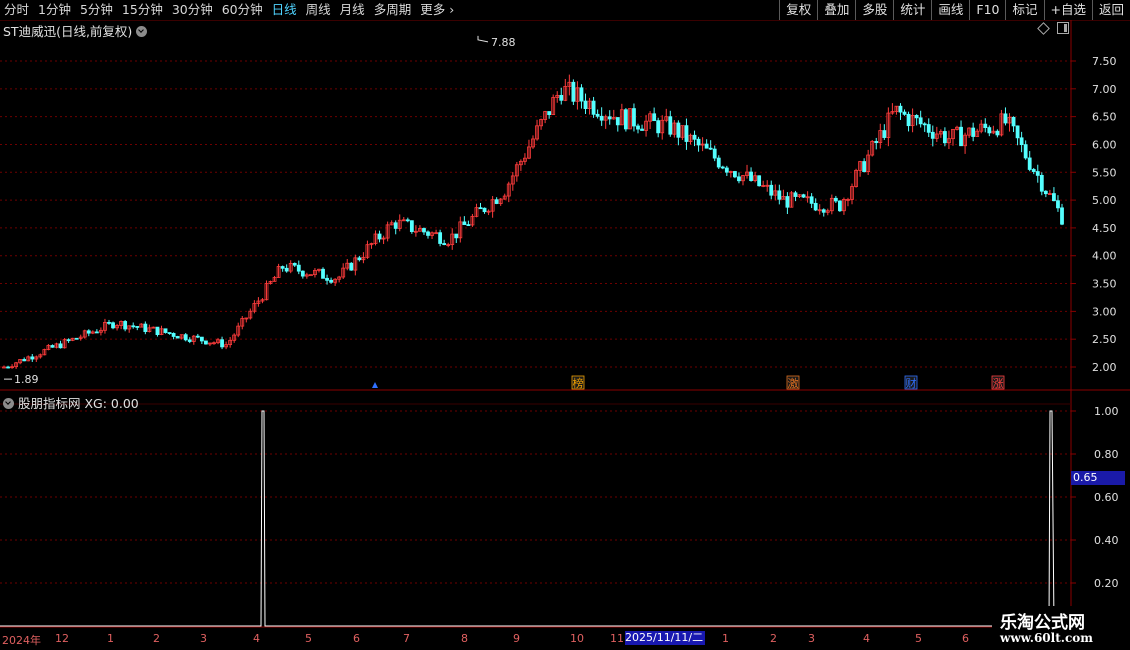  I want to click on event-marker-0: 榜, so click(578, 383).